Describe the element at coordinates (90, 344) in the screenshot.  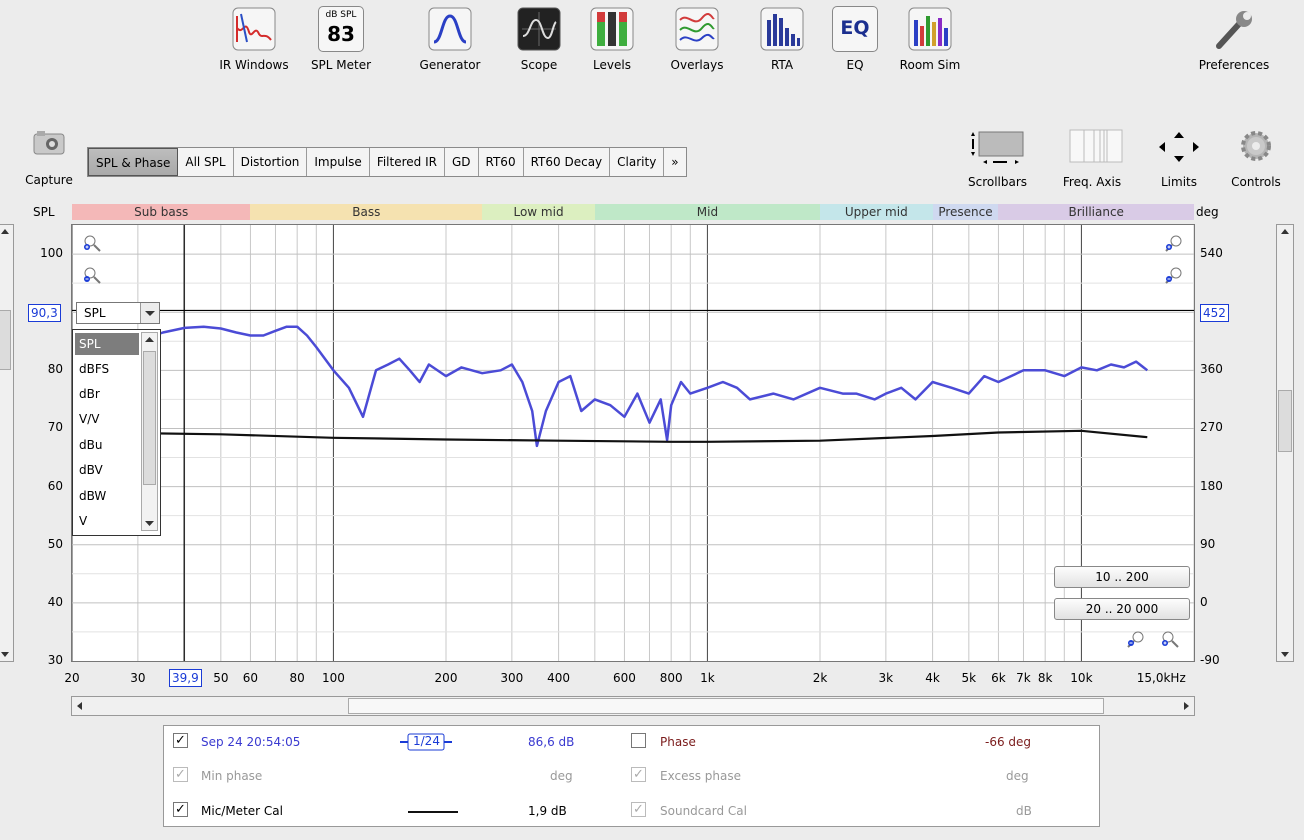
I see `option-spl: SPL` at that location.